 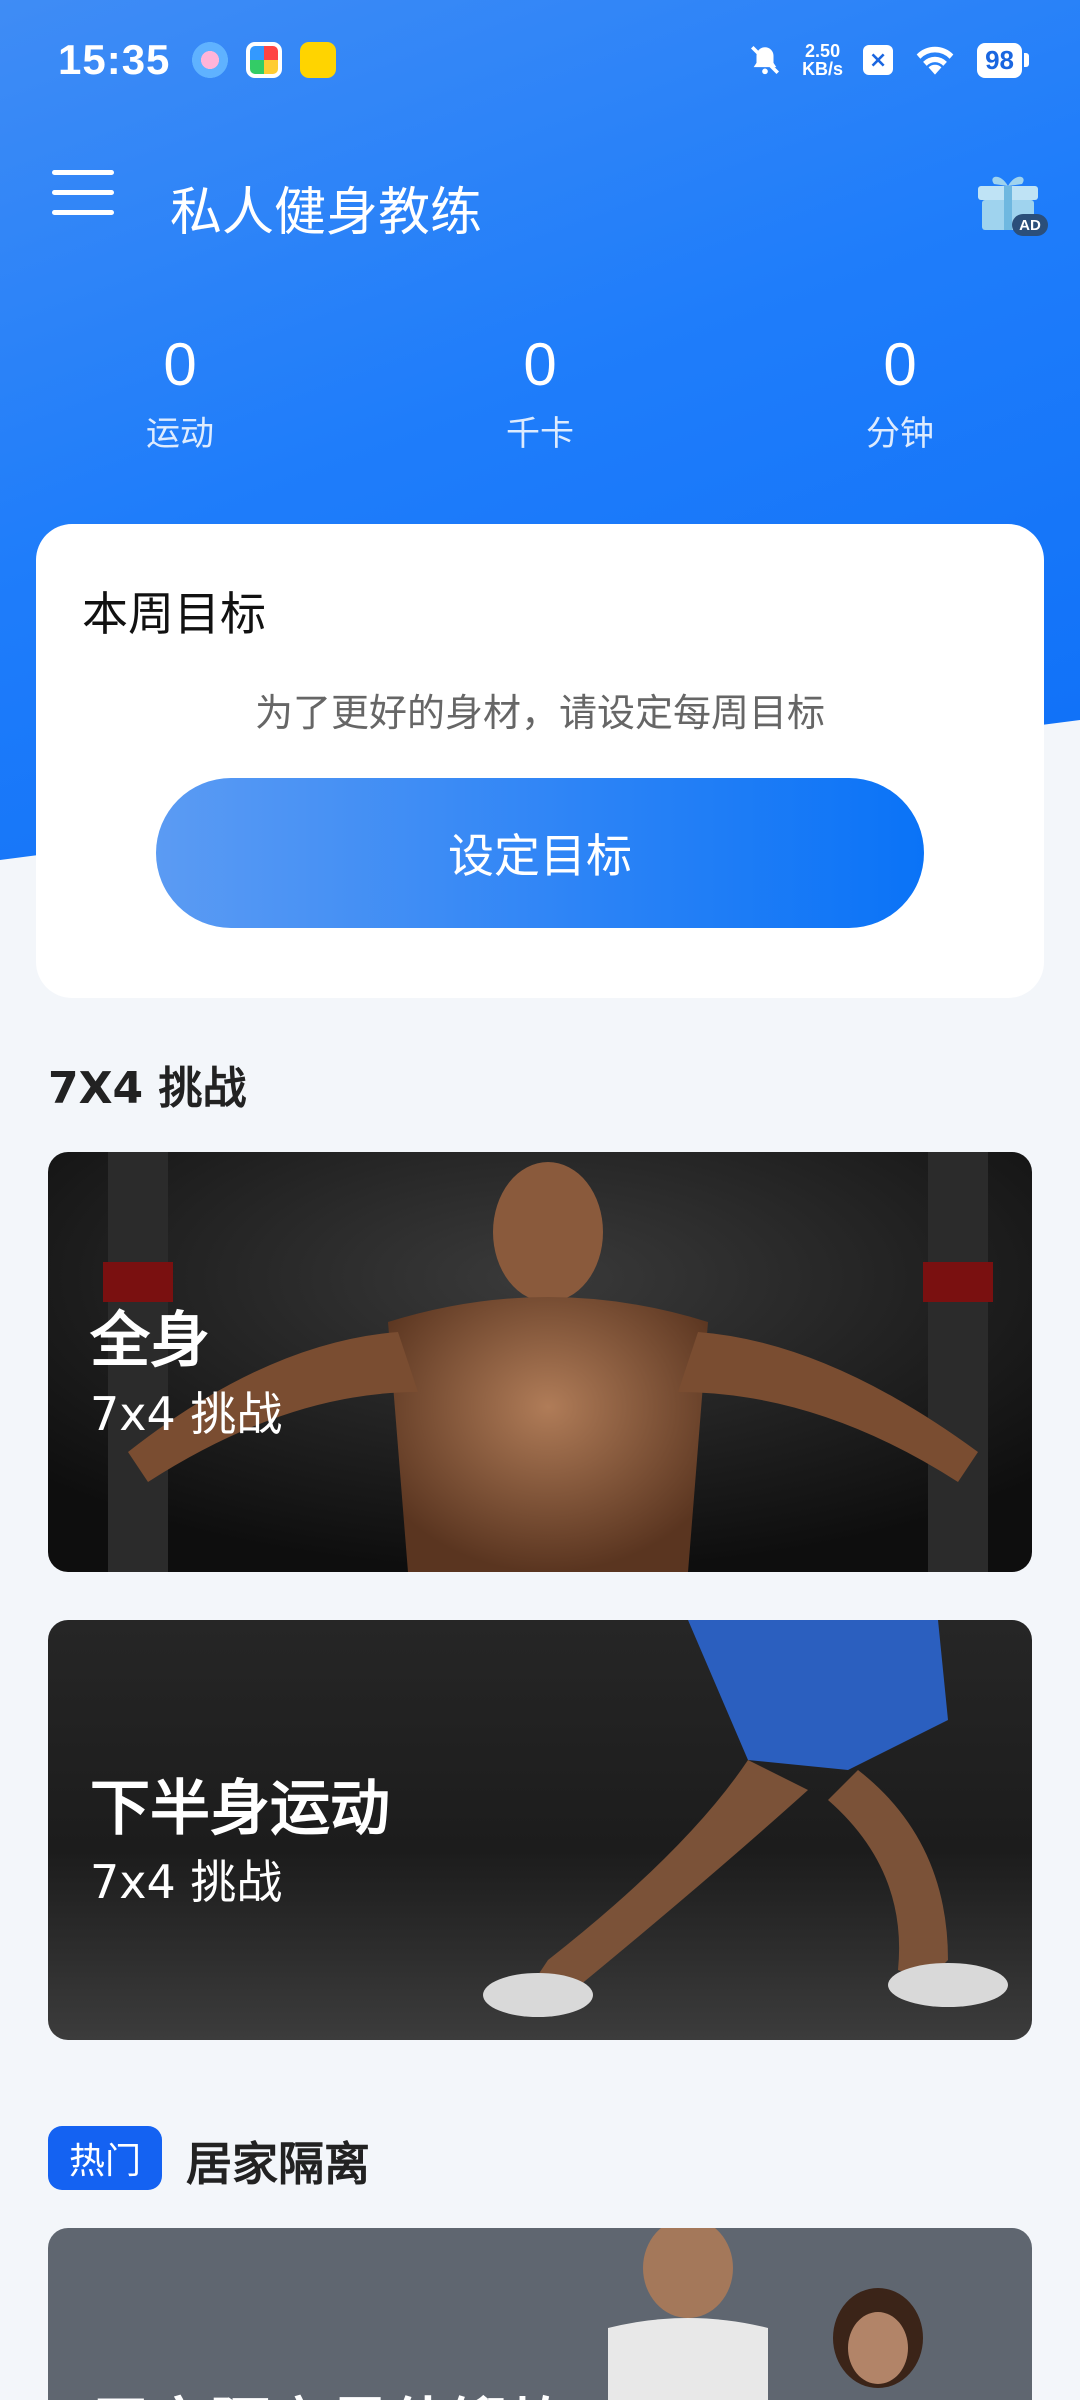 I want to click on app-bar: 私人健身教练 AD, so click(x=540, y=200).